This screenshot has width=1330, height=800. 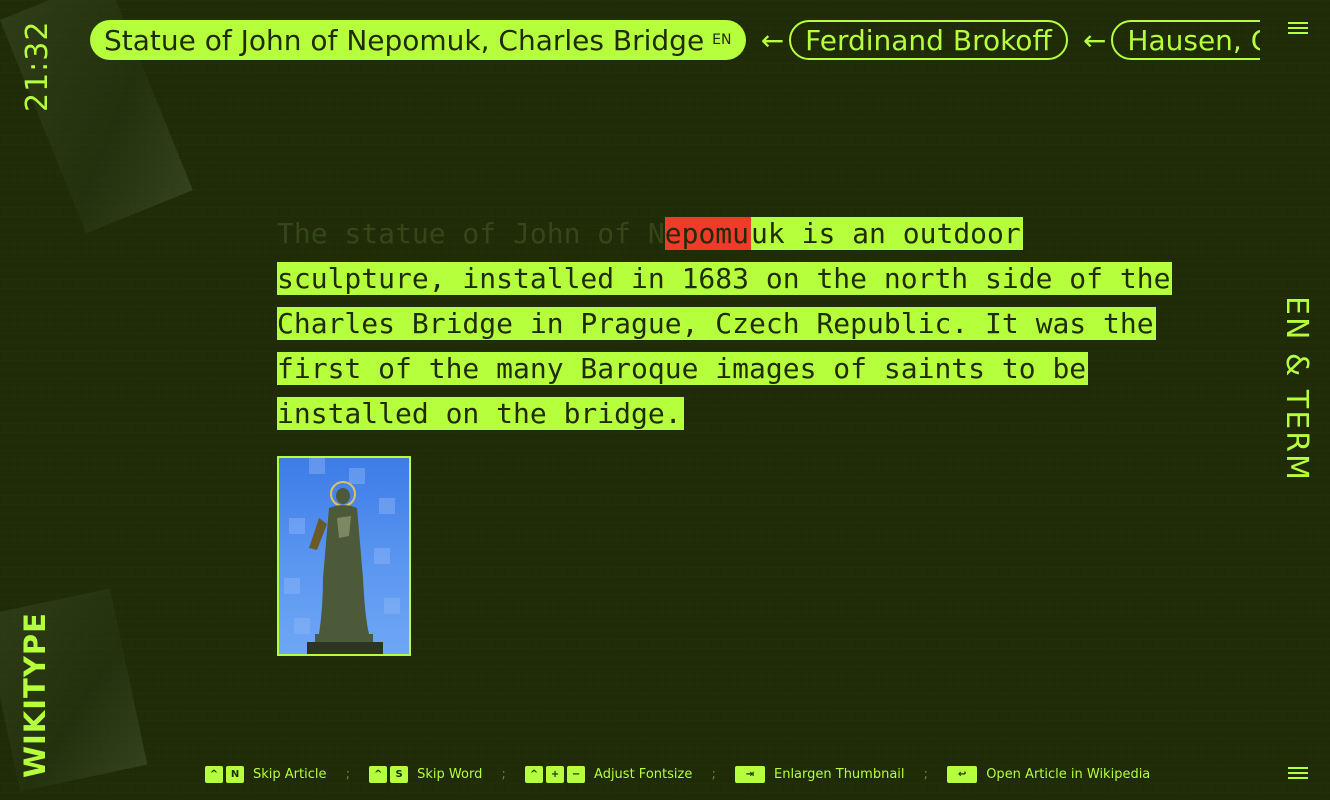 What do you see at coordinates (1193, 40) in the screenshot?
I see `previous-article-title: Hausen, C` at bounding box center [1193, 40].